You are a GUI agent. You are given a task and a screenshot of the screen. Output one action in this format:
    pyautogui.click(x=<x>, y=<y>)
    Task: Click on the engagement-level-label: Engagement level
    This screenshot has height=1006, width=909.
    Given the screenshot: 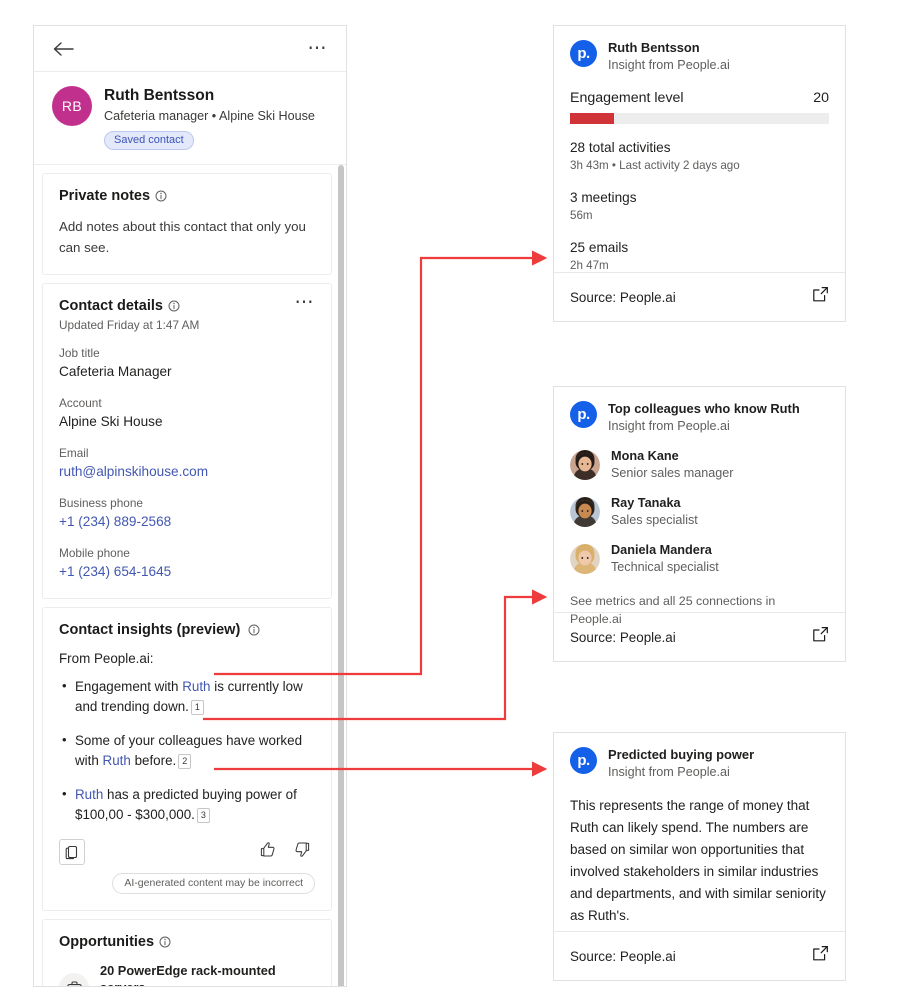 What is the action you would take?
    pyautogui.click(x=627, y=98)
    